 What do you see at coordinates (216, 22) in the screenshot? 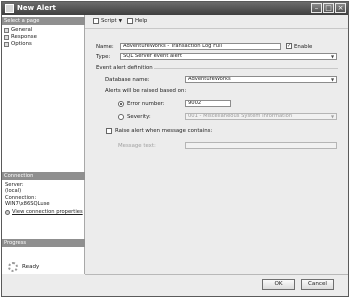
I see `toolbar: Script ▼ Help` at bounding box center [216, 22].